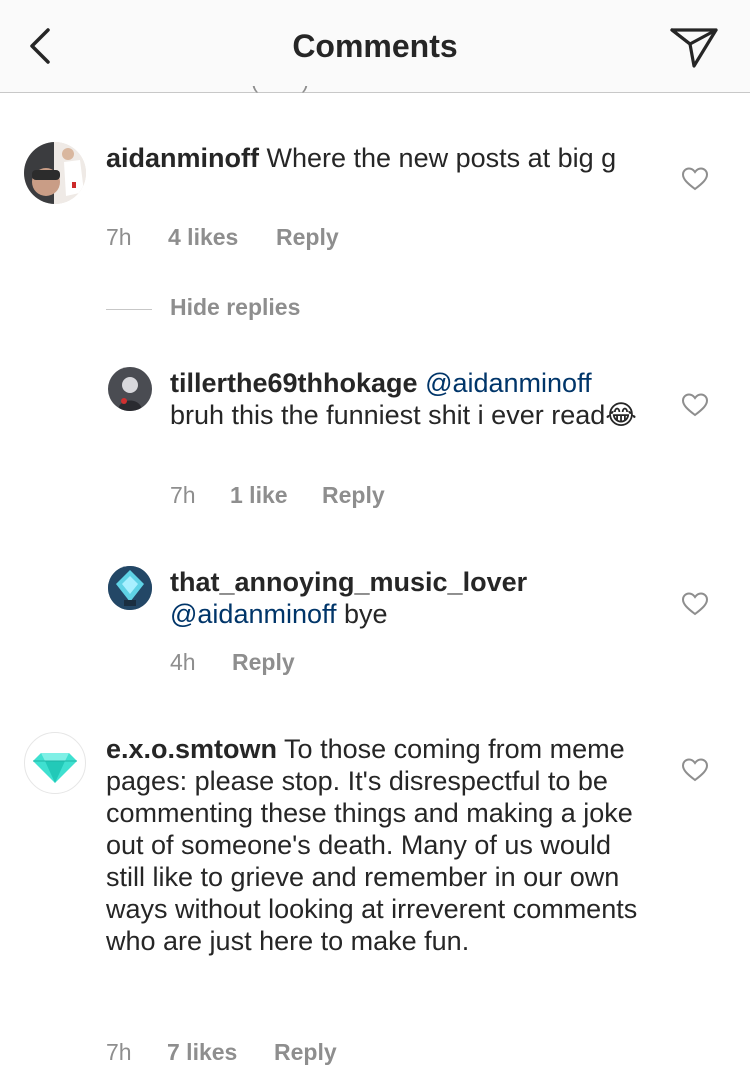  I want to click on laughing-emoji: 😂, so click(621, 415).